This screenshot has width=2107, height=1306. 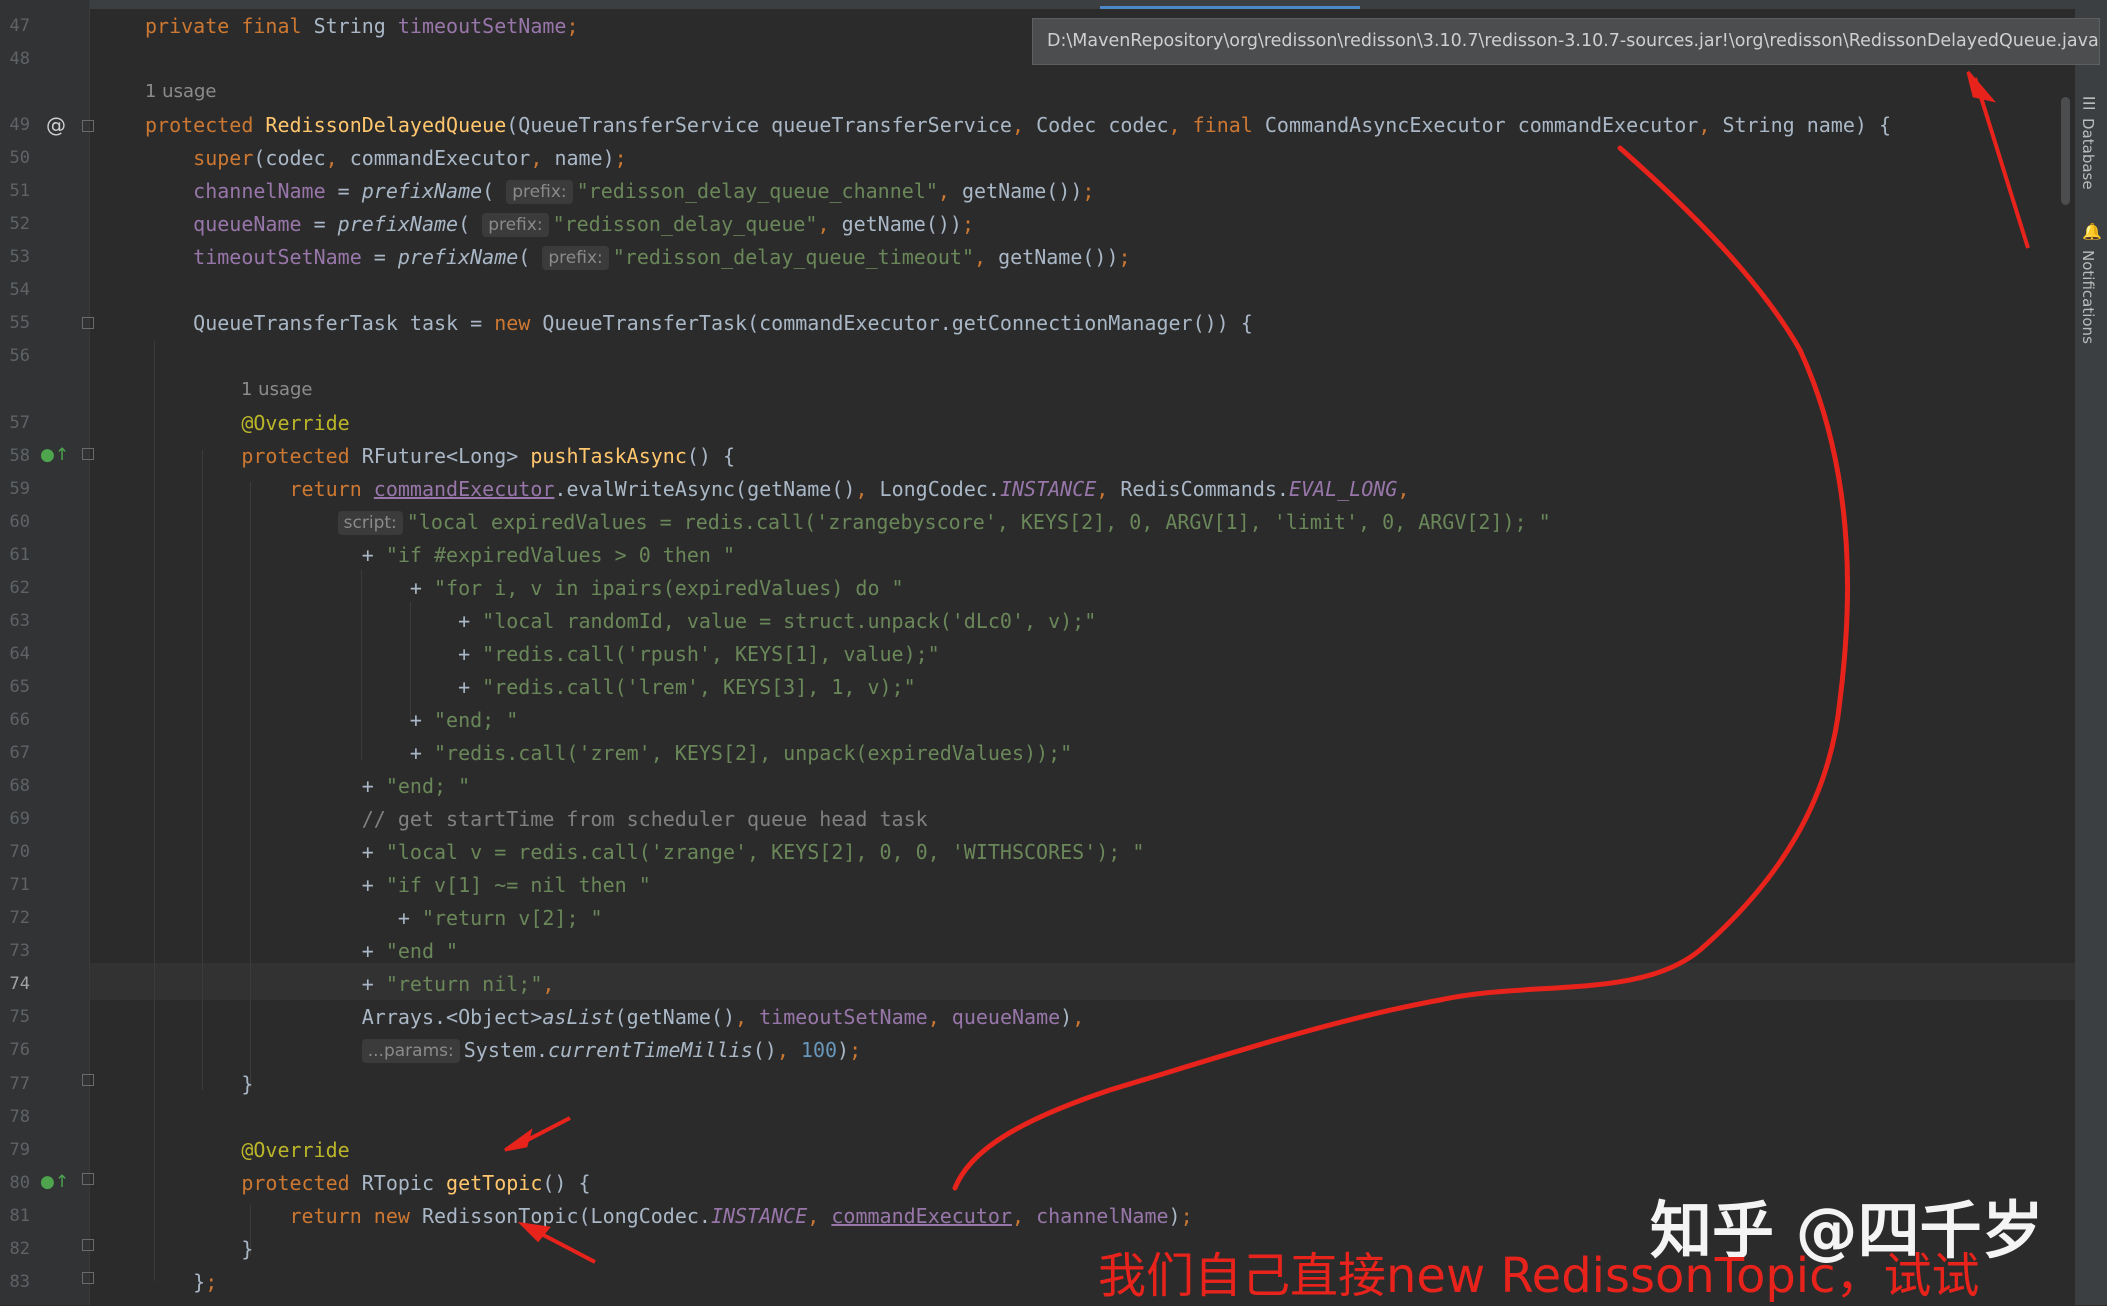 What do you see at coordinates (518, 1140) in the screenshot?
I see `hand-drawn-arrow-override-head` at bounding box center [518, 1140].